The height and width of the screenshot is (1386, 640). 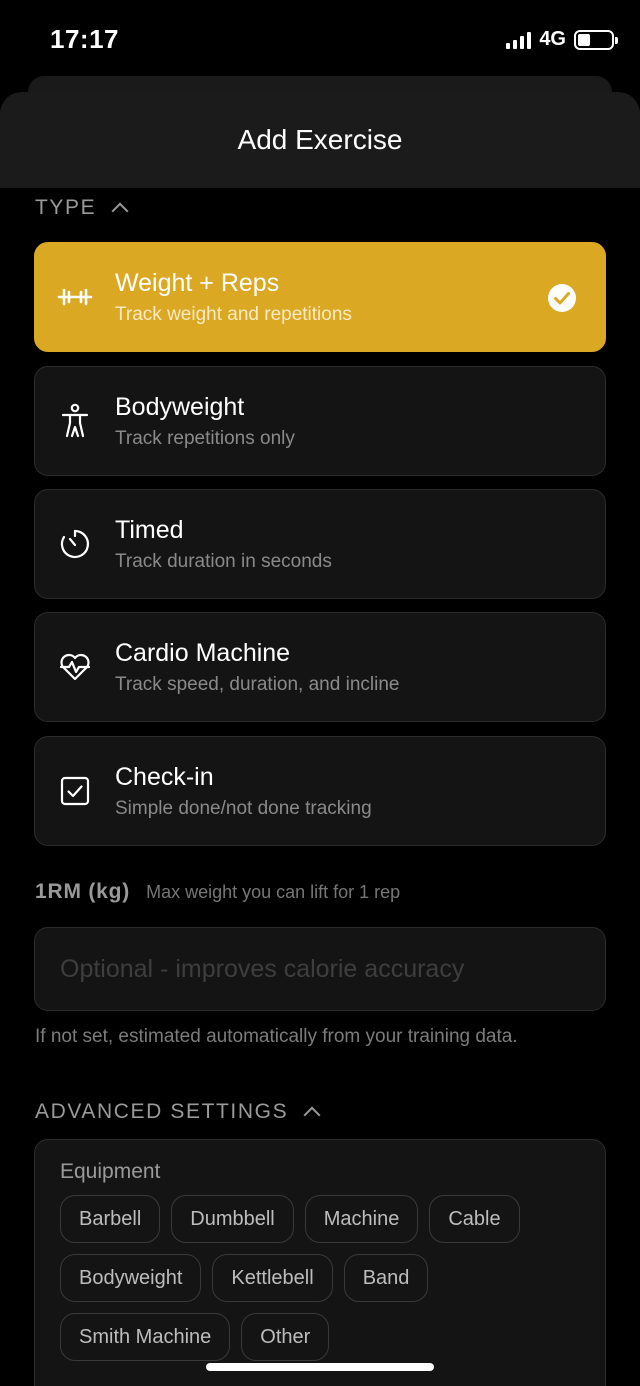 What do you see at coordinates (257, 684) in the screenshot?
I see `type-option-subtitle: Track speed, duration, and incline` at bounding box center [257, 684].